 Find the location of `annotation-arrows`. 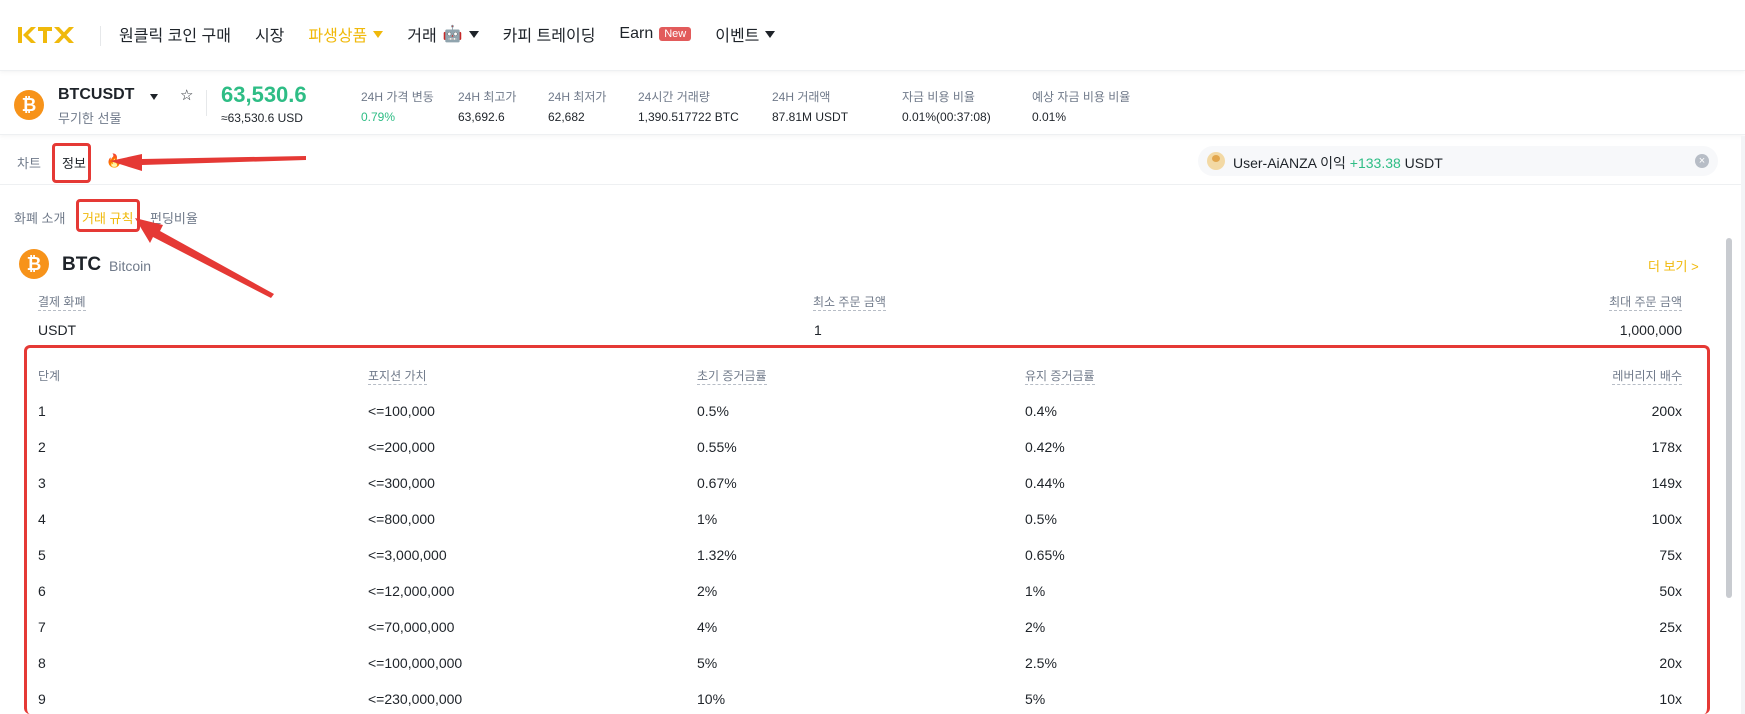

annotation-arrows is located at coordinates (208, 226).